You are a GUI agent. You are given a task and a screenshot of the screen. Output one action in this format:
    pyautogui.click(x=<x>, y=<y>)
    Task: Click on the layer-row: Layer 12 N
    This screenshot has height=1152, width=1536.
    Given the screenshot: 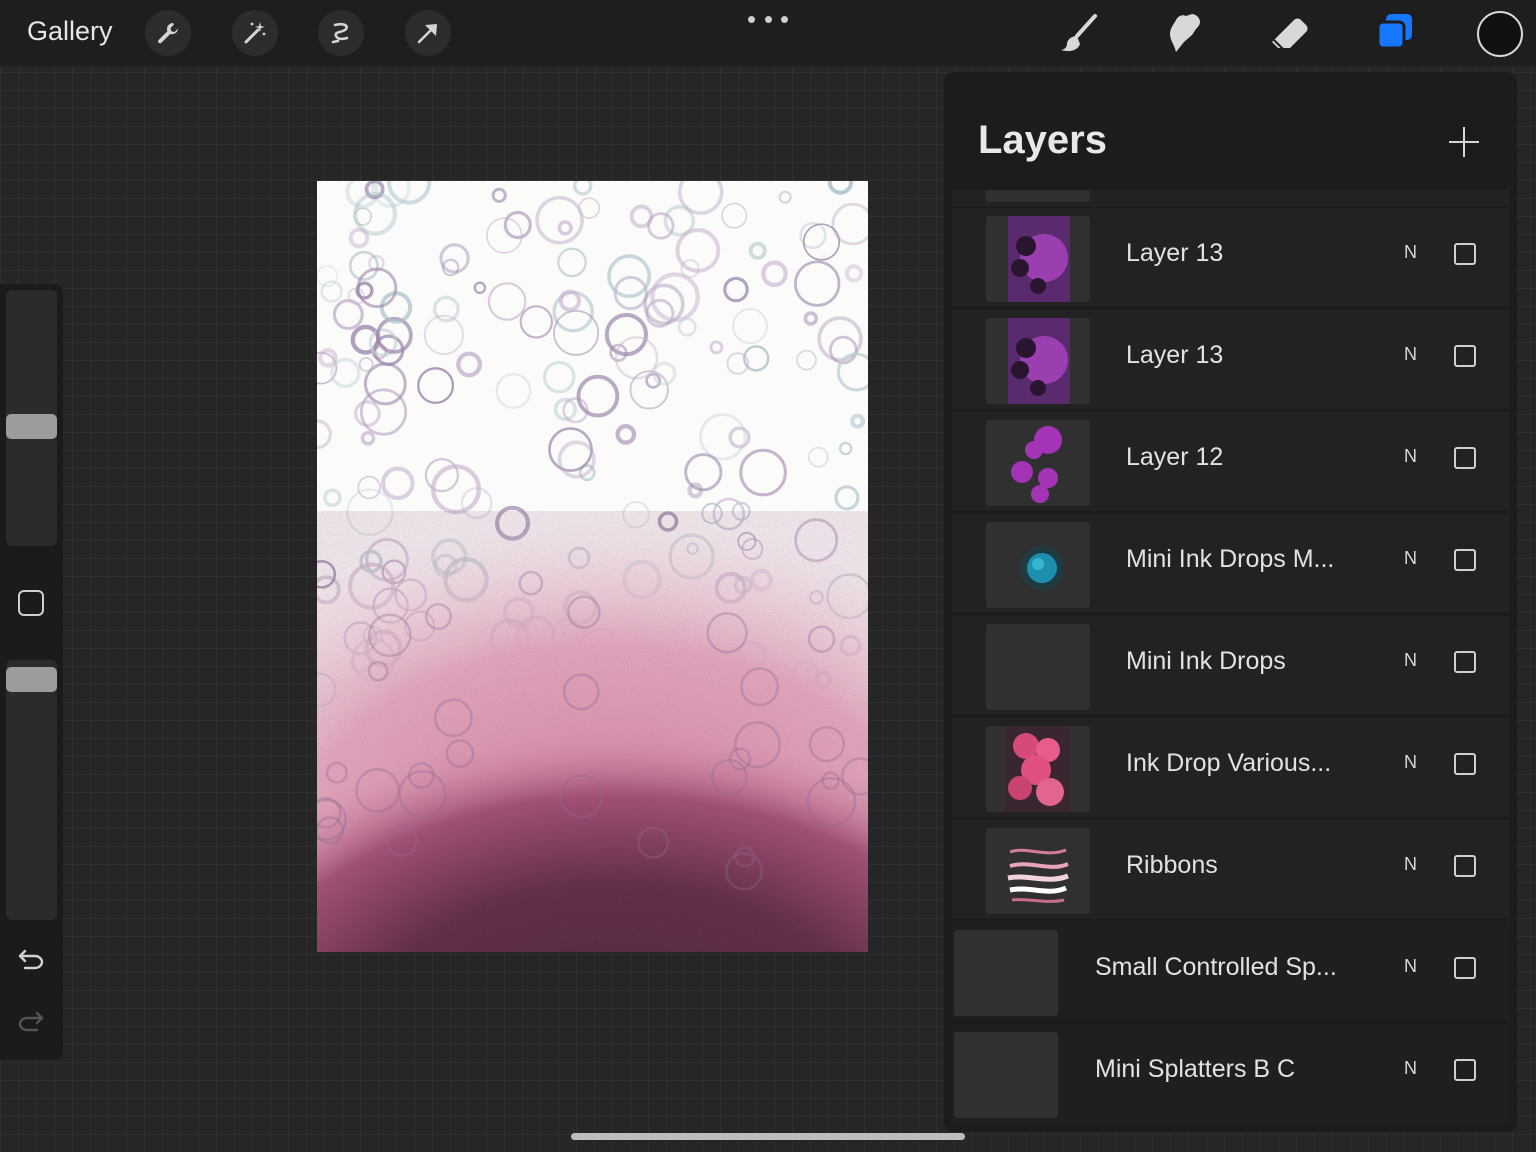 What is the action you would take?
    pyautogui.click(x=1231, y=462)
    